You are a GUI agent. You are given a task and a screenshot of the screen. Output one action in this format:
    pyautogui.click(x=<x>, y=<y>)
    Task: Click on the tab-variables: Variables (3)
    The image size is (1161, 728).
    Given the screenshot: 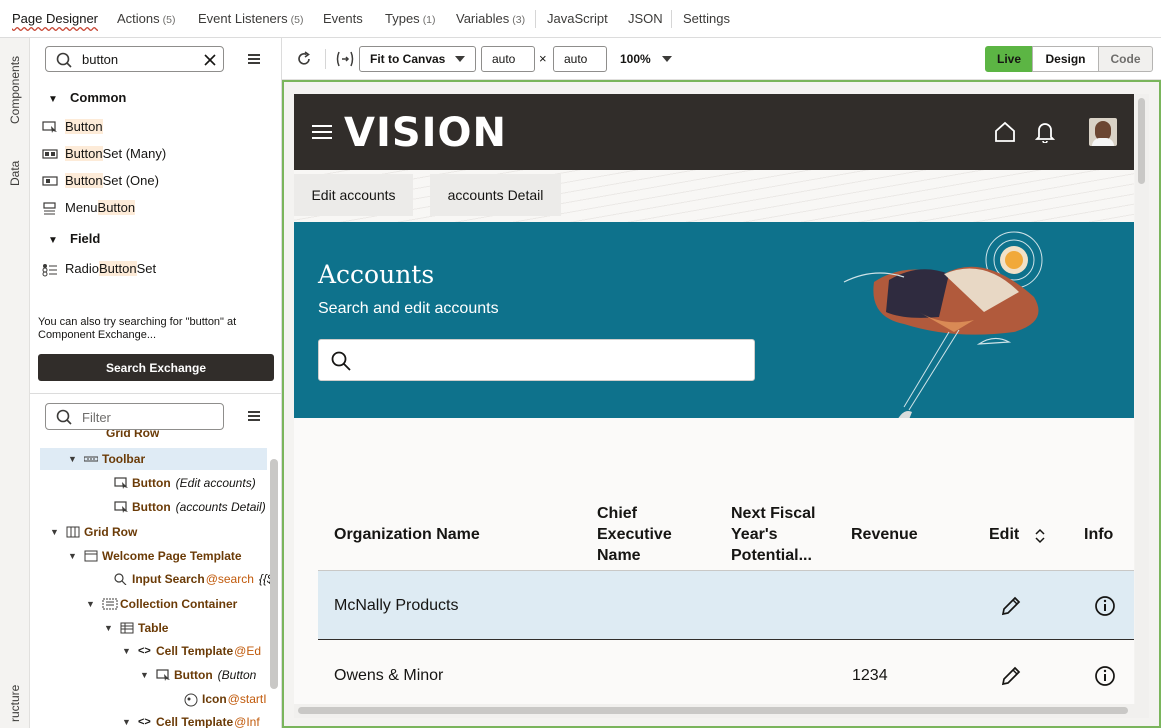 What is the action you would take?
    pyautogui.click(x=490, y=18)
    